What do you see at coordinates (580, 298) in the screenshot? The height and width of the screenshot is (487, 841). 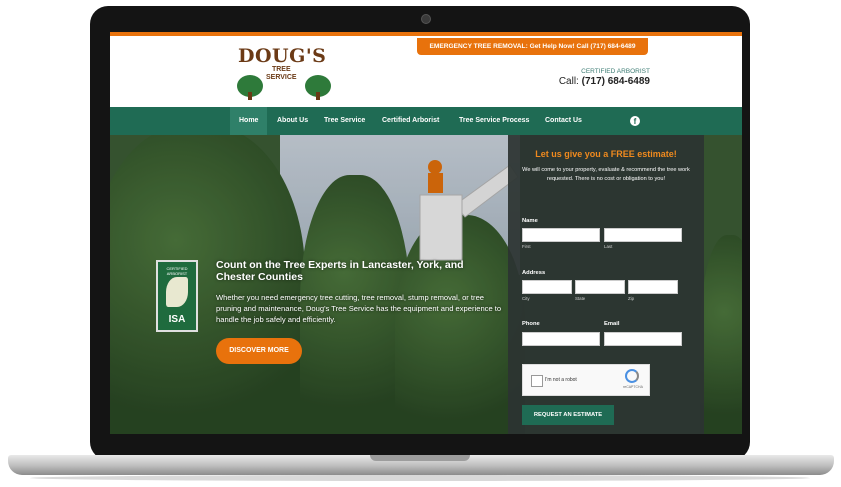 I see `state-sublabel: State` at bounding box center [580, 298].